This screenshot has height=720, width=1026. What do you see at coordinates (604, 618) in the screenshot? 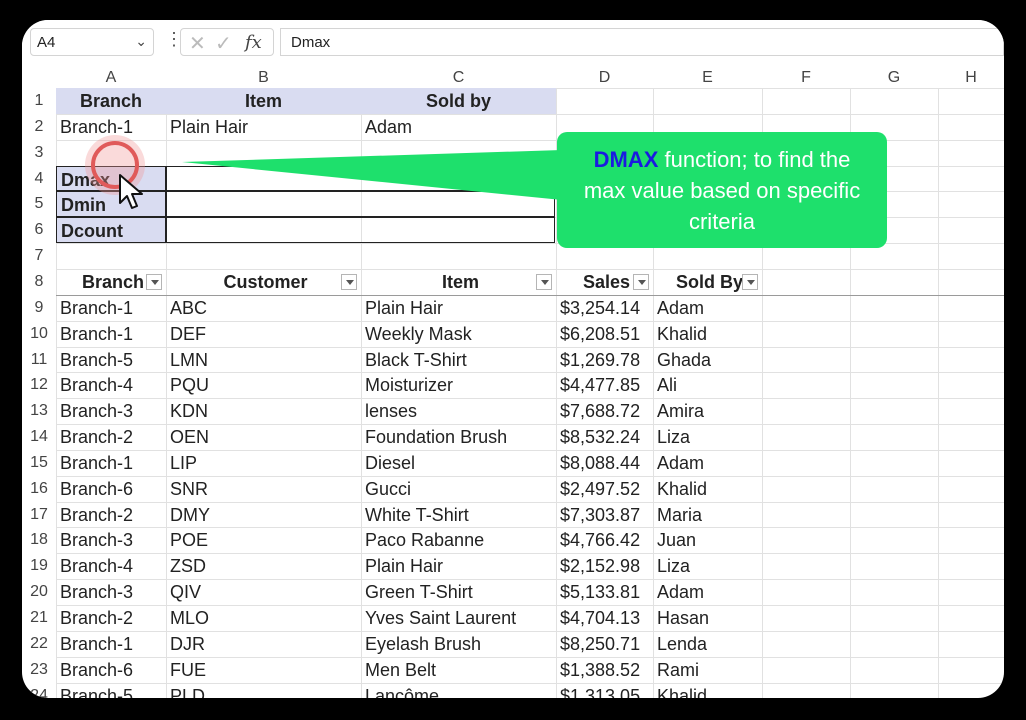
I see `table-cell-sales: $4,704.13` at bounding box center [604, 618].